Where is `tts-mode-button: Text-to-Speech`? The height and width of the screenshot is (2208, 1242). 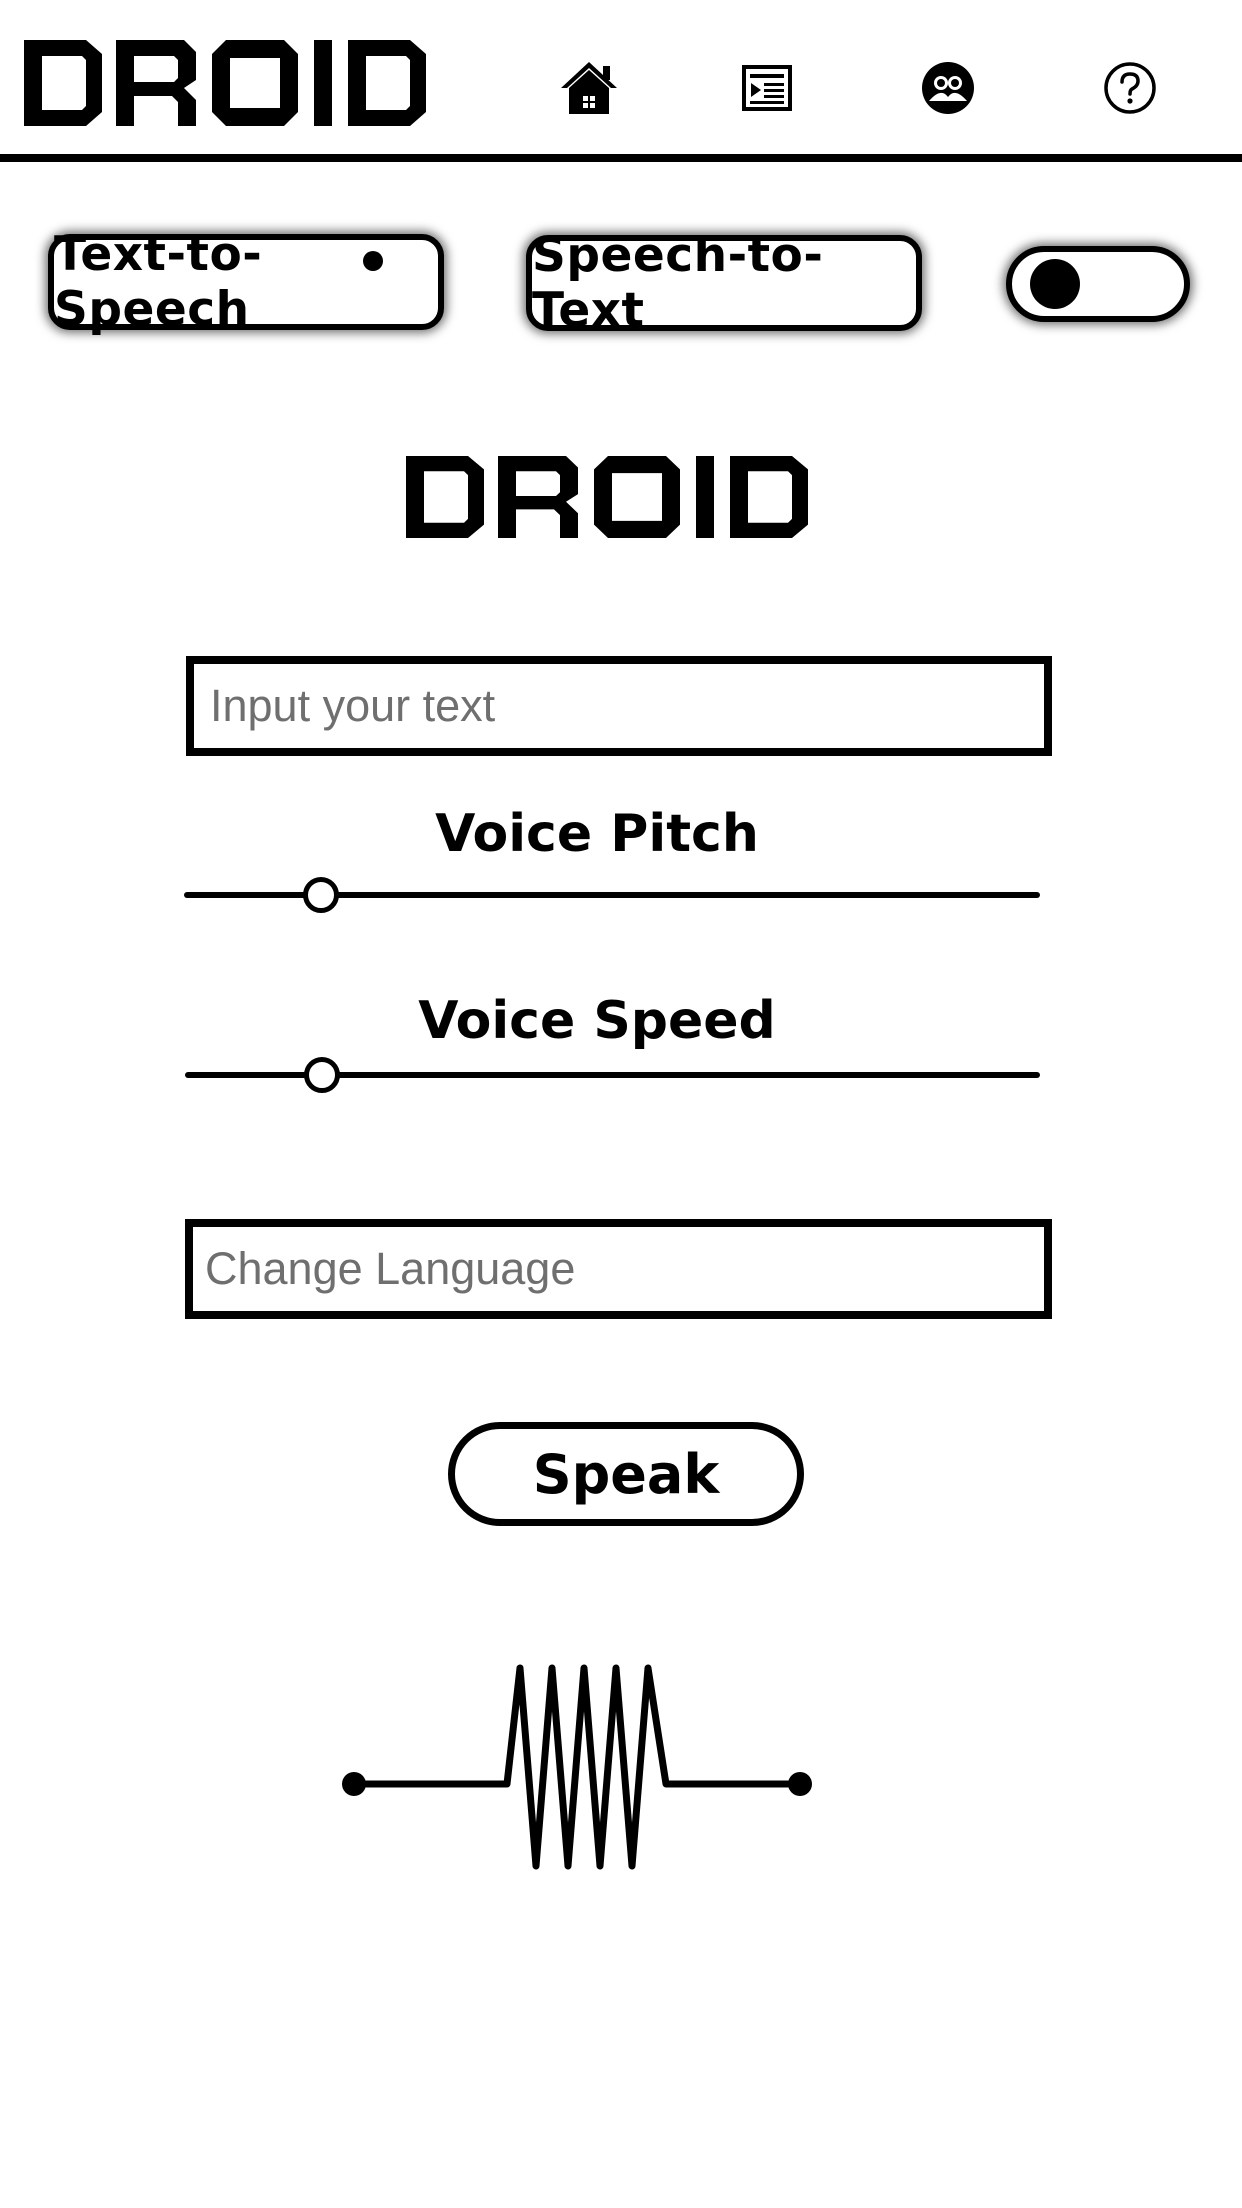 tts-mode-button: Text-to-Speech is located at coordinates (246, 282).